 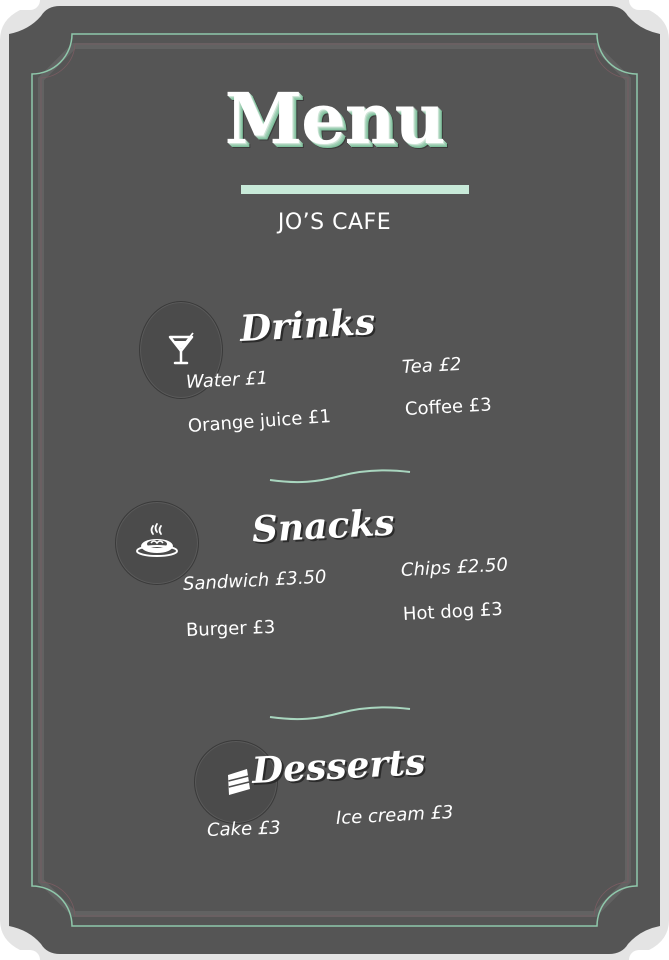 What do you see at coordinates (307, 325) in the screenshot?
I see `section-title-drinks: Drinks` at bounding box center [307, 325].